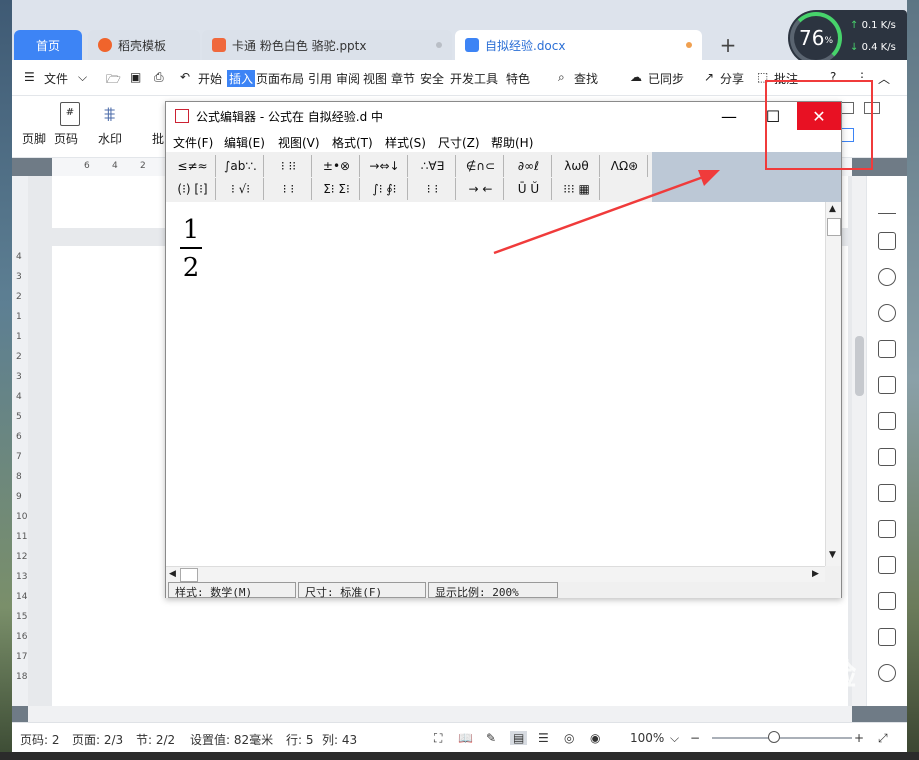 Image resolution: width=919 pixels, height=760 pixels. What do you see at coordinates (577, 166) in the screenshot?
I see `symbol-palette-greek-lower: λωθ` at bounding box center [577, 166].